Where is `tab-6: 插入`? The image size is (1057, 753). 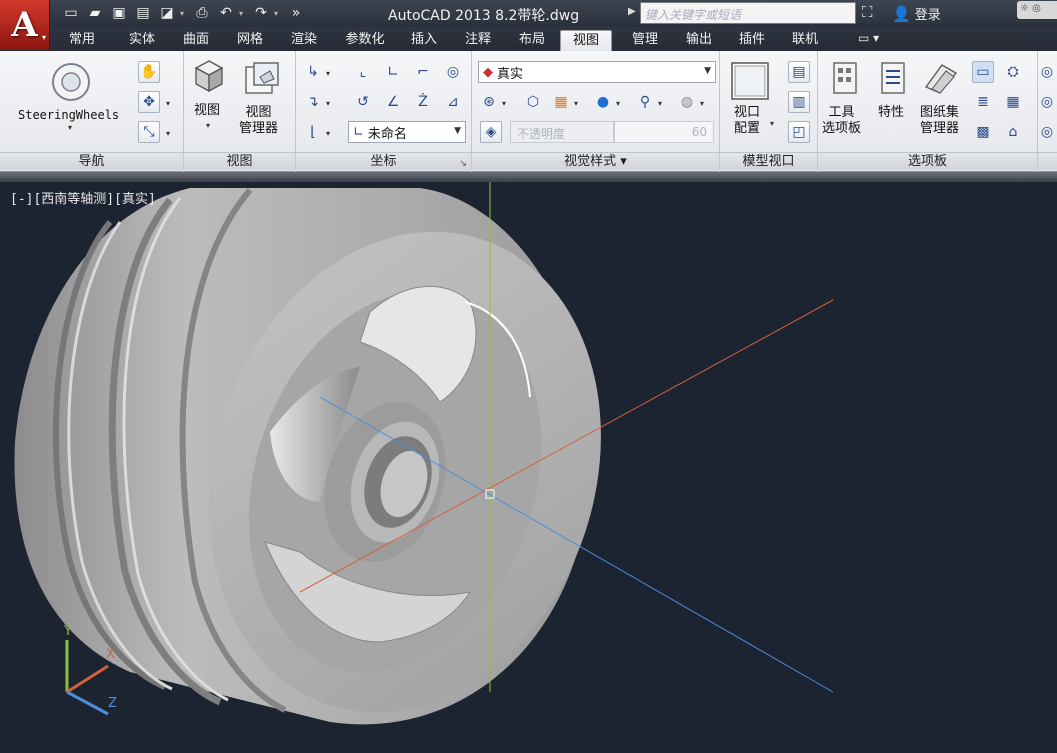
tab-6: 插入 is located at coordinates (424, 40).